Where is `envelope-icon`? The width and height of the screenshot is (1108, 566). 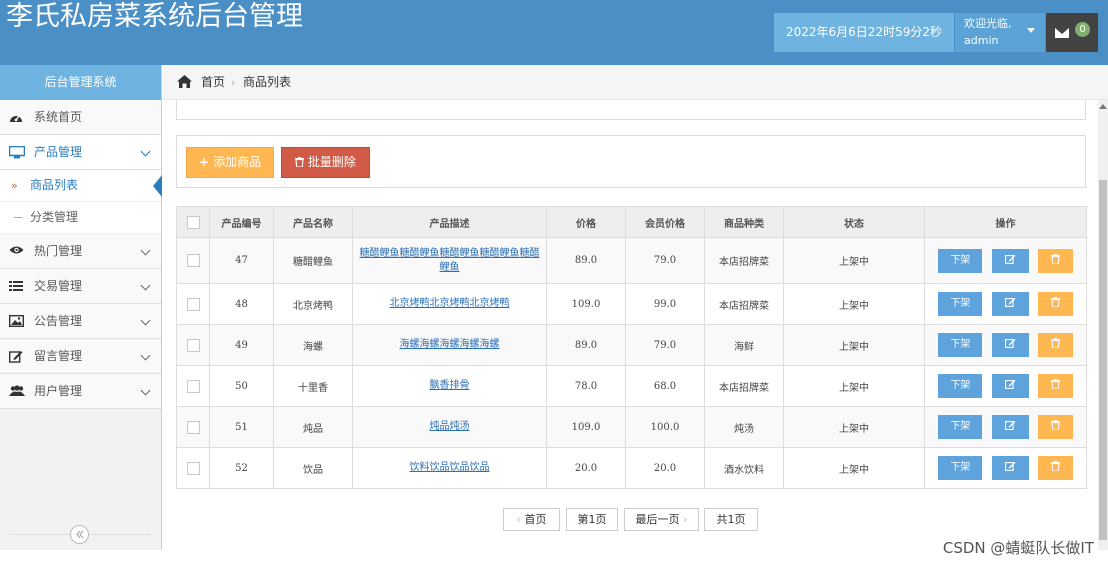
envelope-icon is located at coordinates (1062, 33).